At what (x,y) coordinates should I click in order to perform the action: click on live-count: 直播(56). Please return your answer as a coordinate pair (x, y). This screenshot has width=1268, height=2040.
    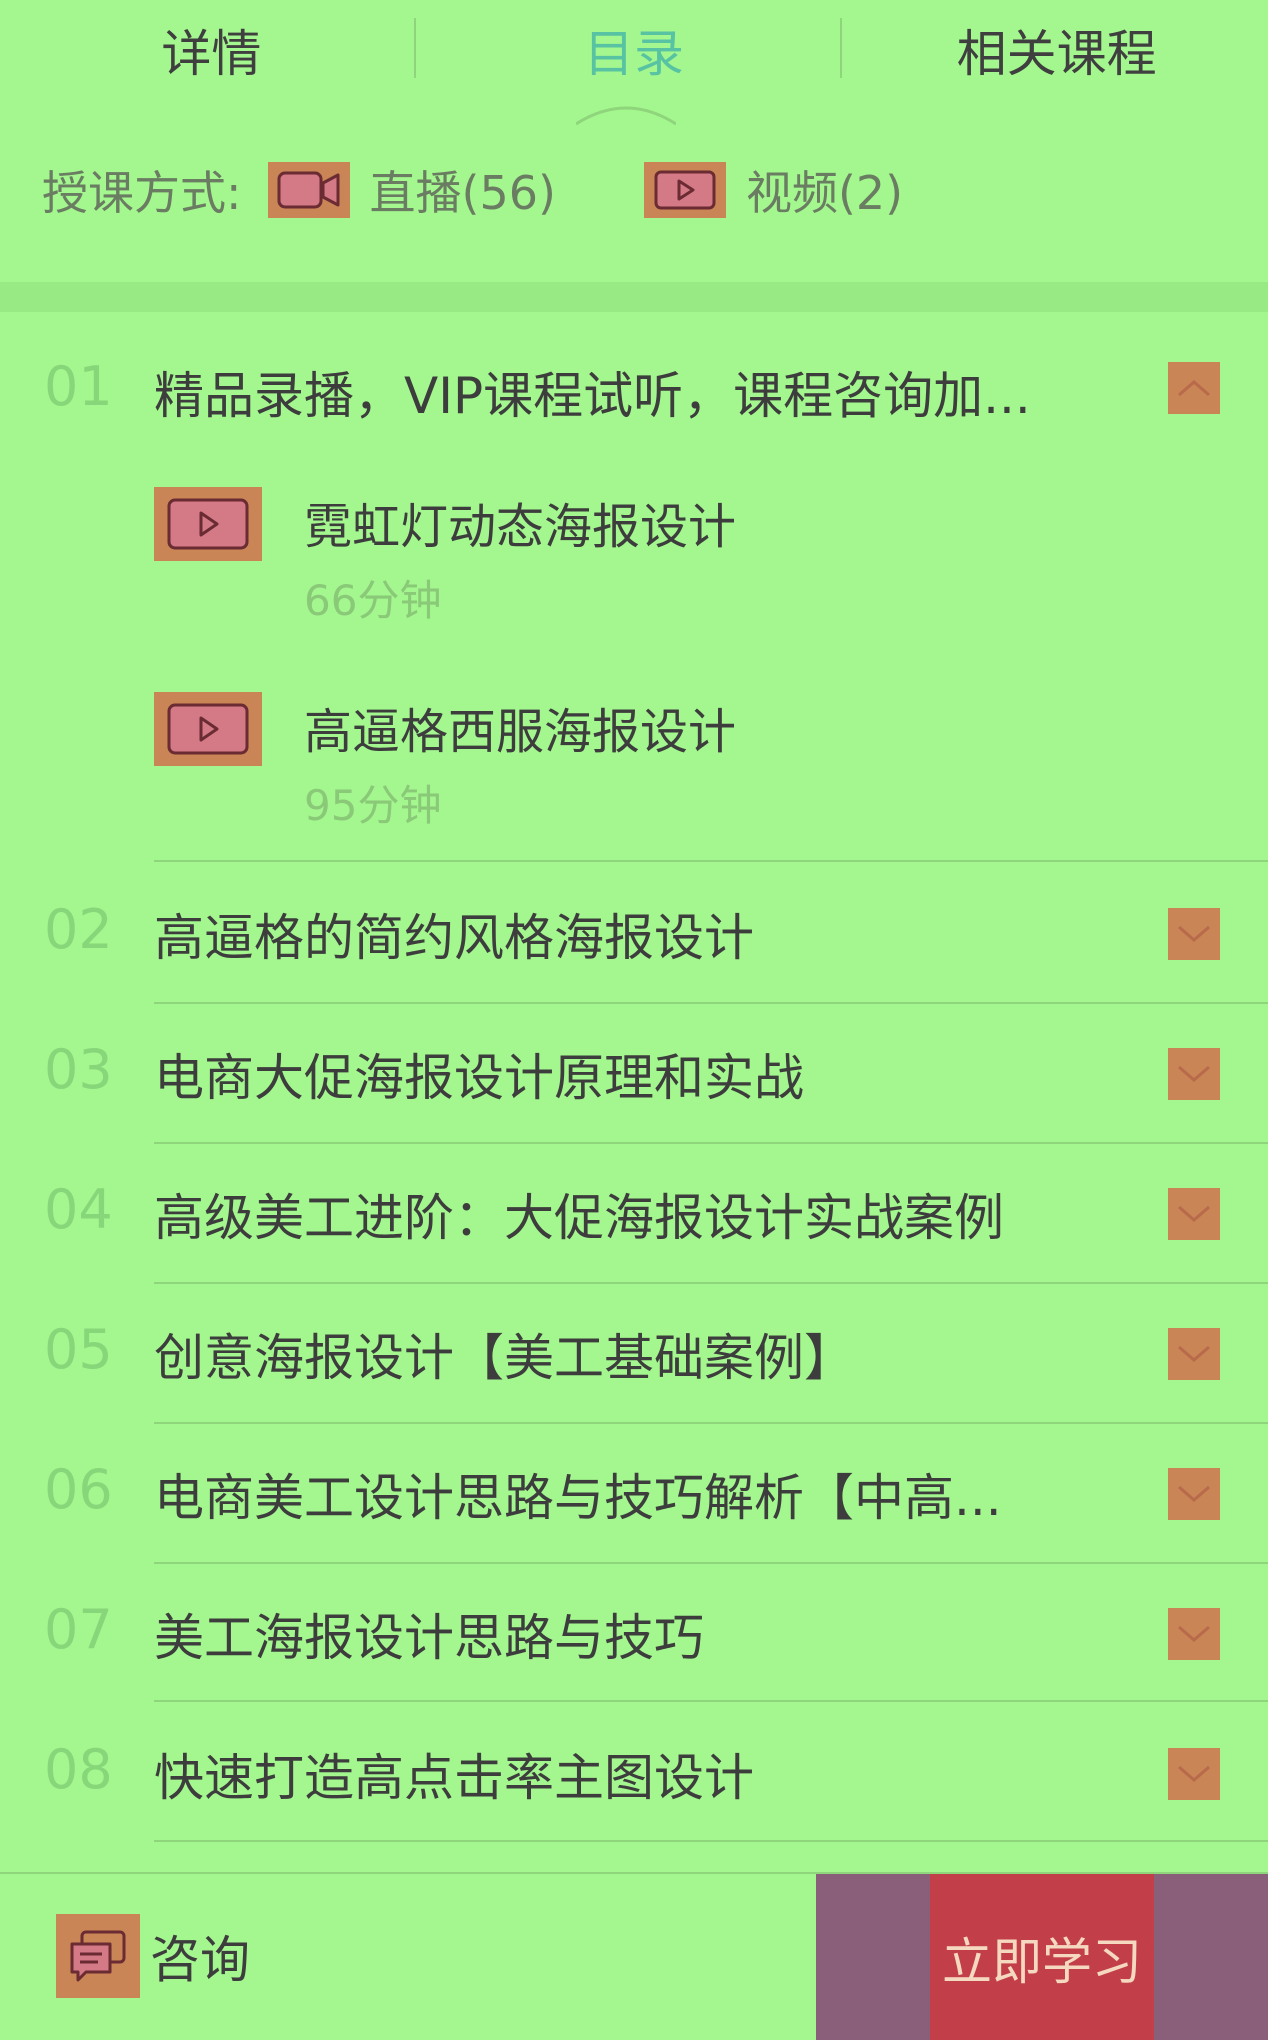
    Looking at the image, I should click on (462, 193).